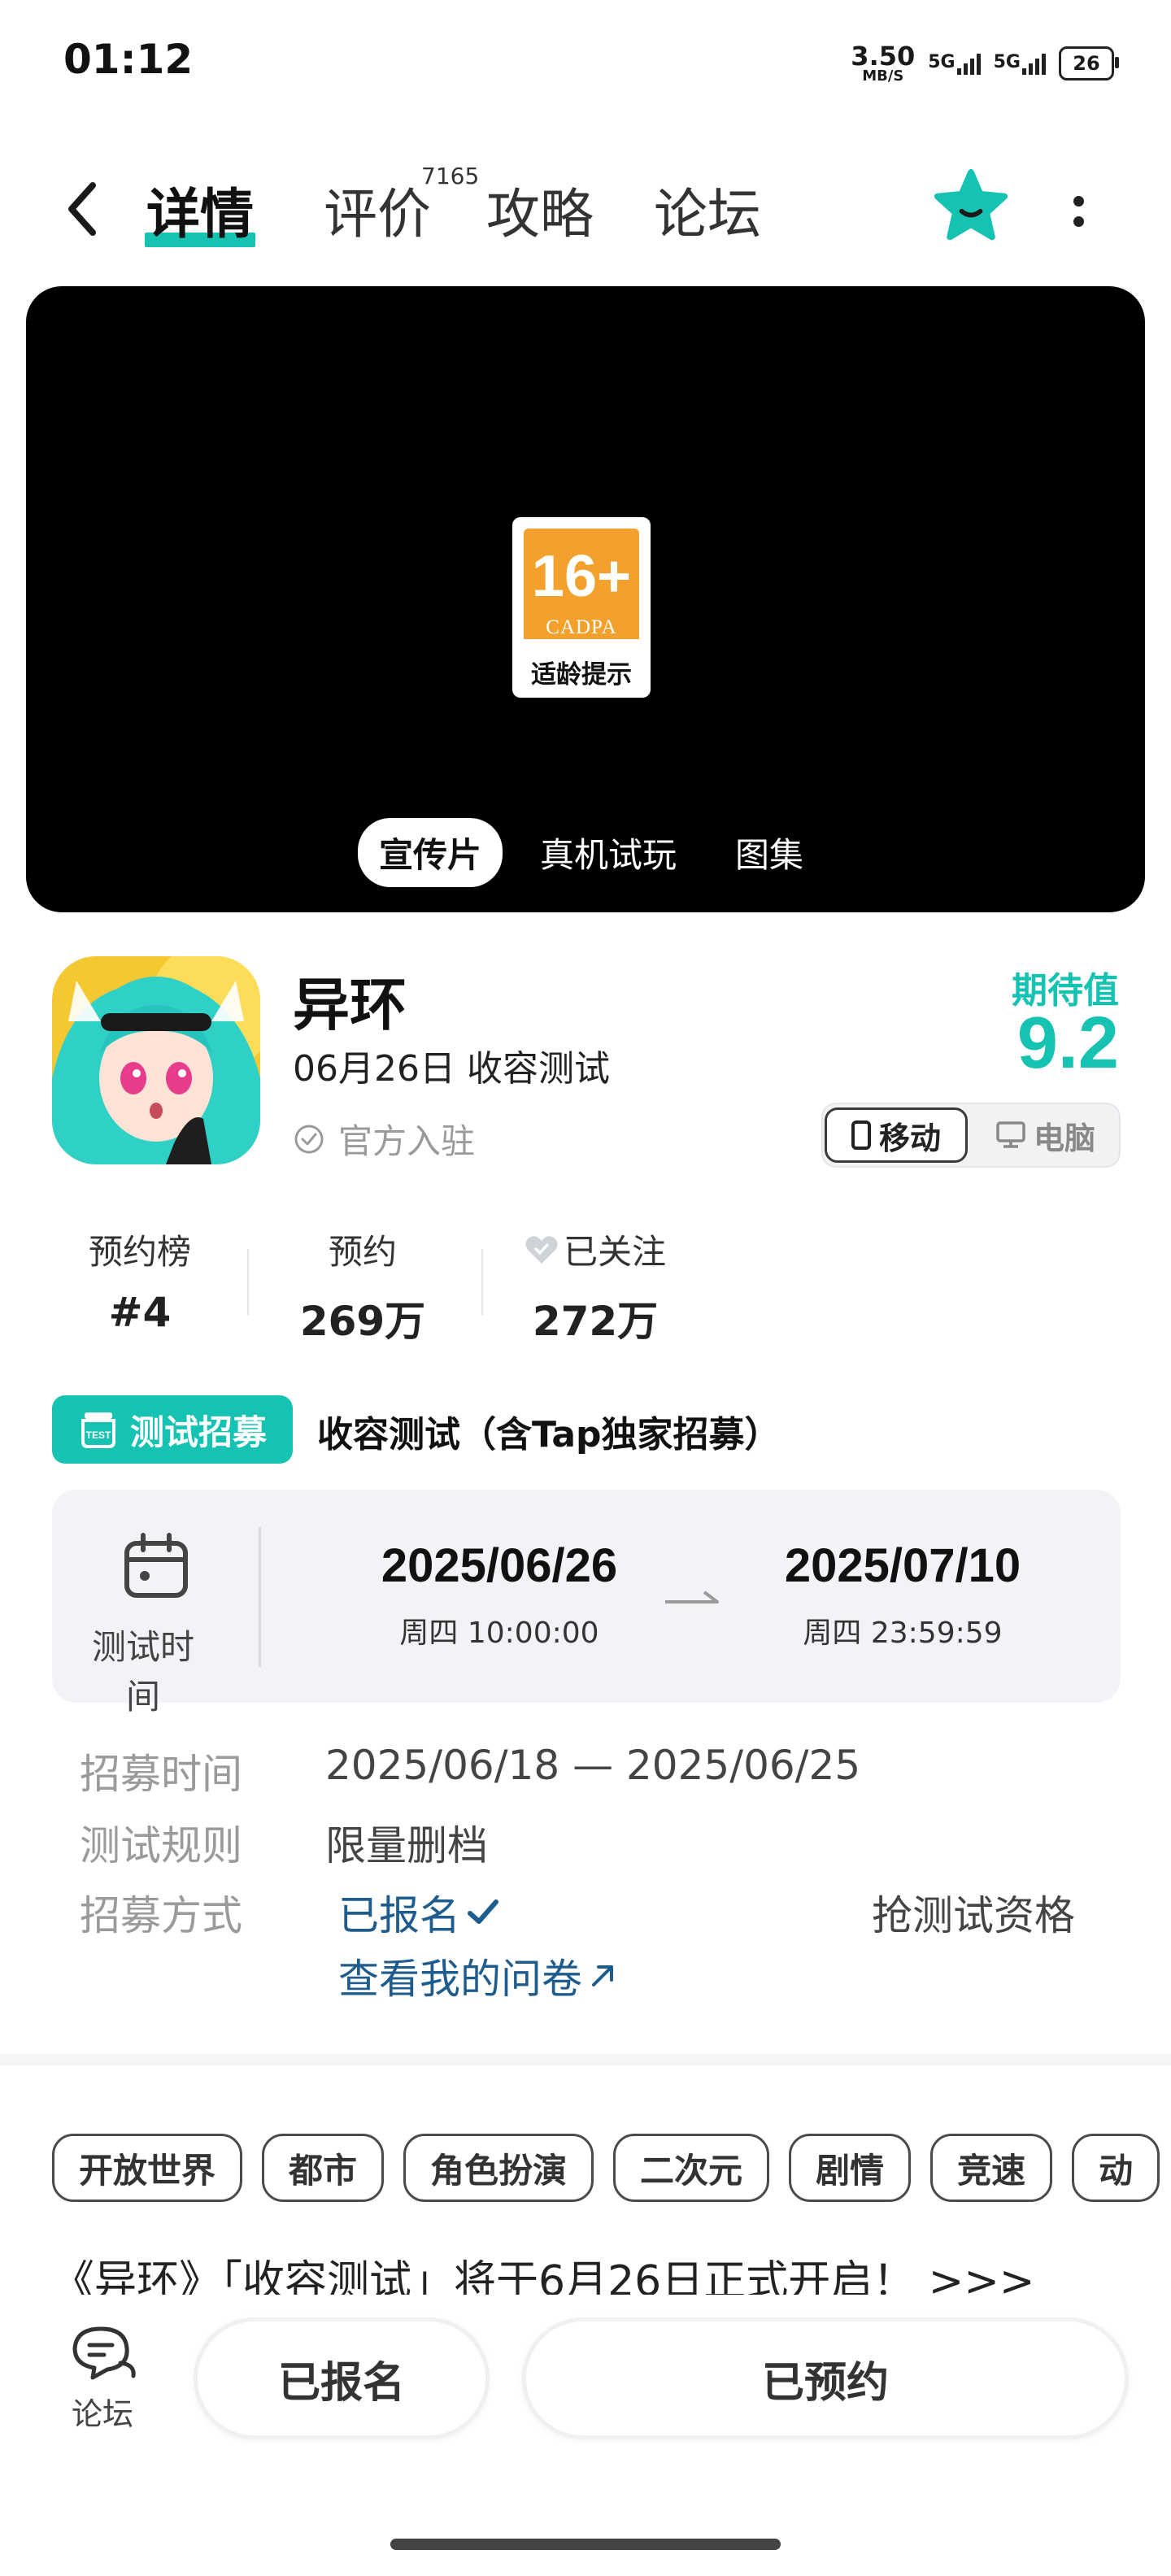 The width and height of the screenshot is (1171, 2576). What do you see at coordinates (143, 1672) in the screenshot?
I see `test-time-label: 测试时间` at bounding box center [143, 1672].